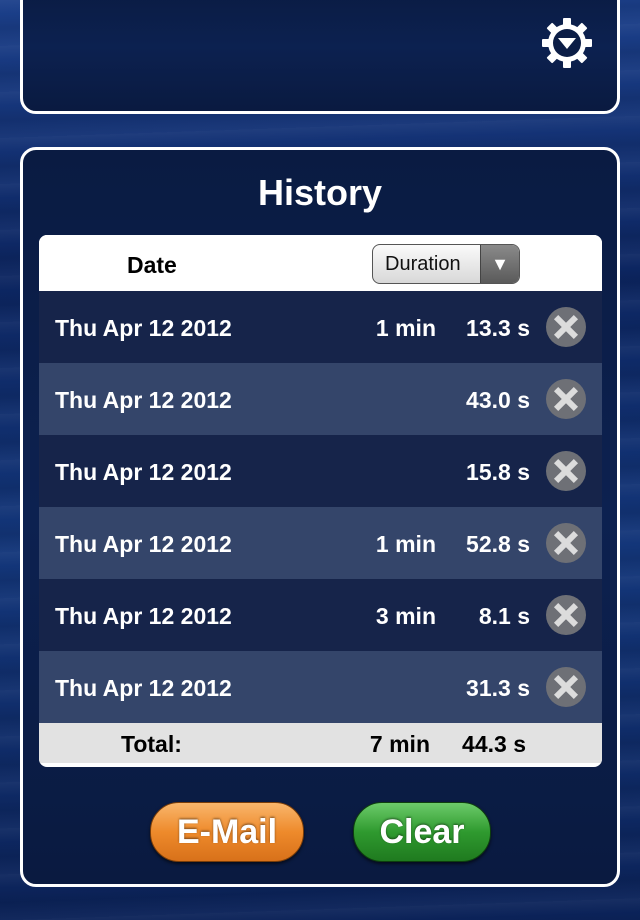 The width and height of the screenshot is (640, 920). I want to click on row-seconds: 31.3 s, so click(498, 688).